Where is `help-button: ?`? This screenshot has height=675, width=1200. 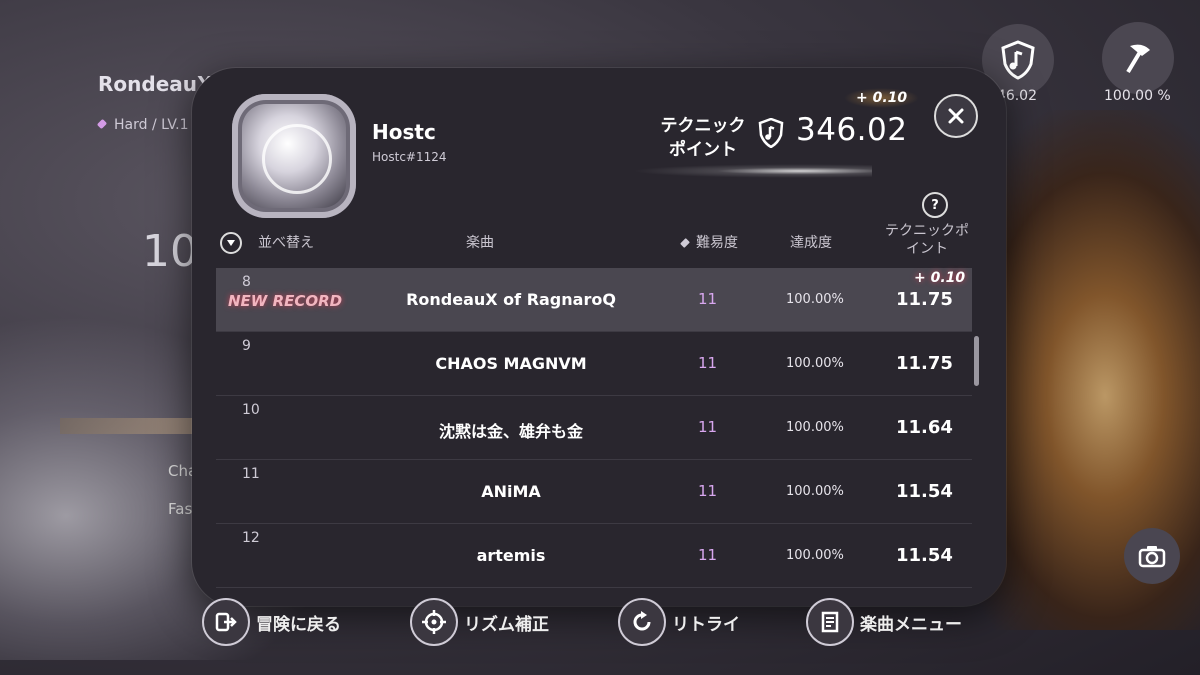
help-button: ? is located at coordinates (935, 205).